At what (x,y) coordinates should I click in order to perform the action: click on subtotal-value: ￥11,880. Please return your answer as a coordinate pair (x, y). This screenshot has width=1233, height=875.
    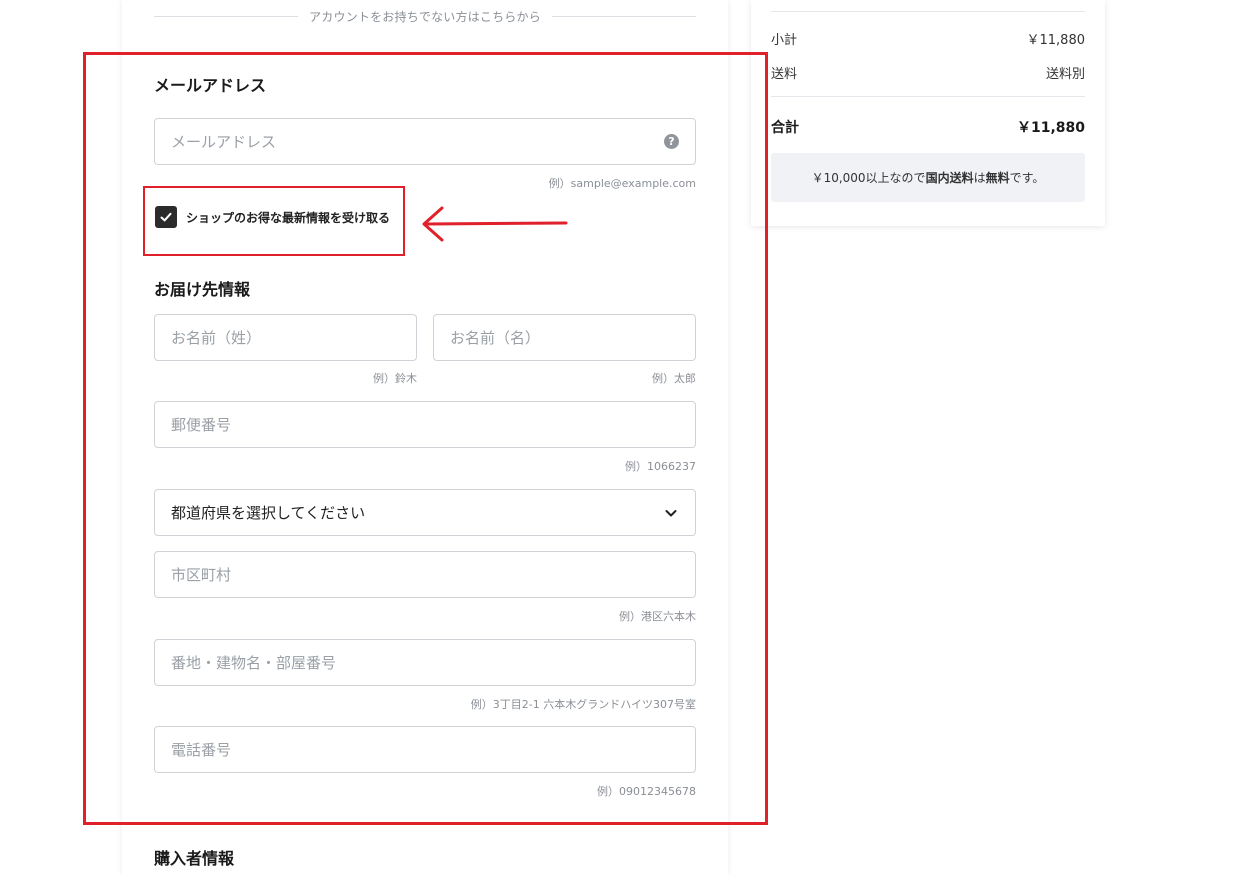
    Looking at the image, I should click on (1056, 40).